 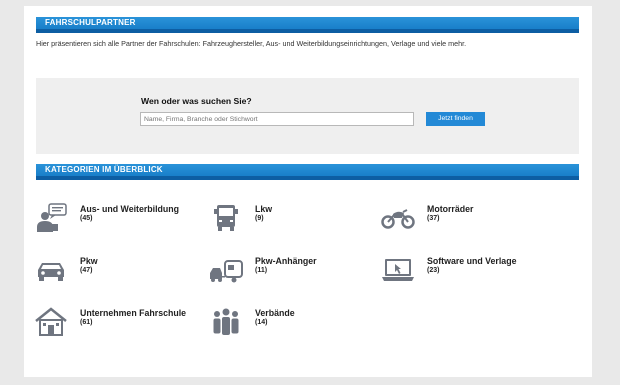 I want to click on category-name: Unternehmen Fahrschule, so click(x=133, y=313).